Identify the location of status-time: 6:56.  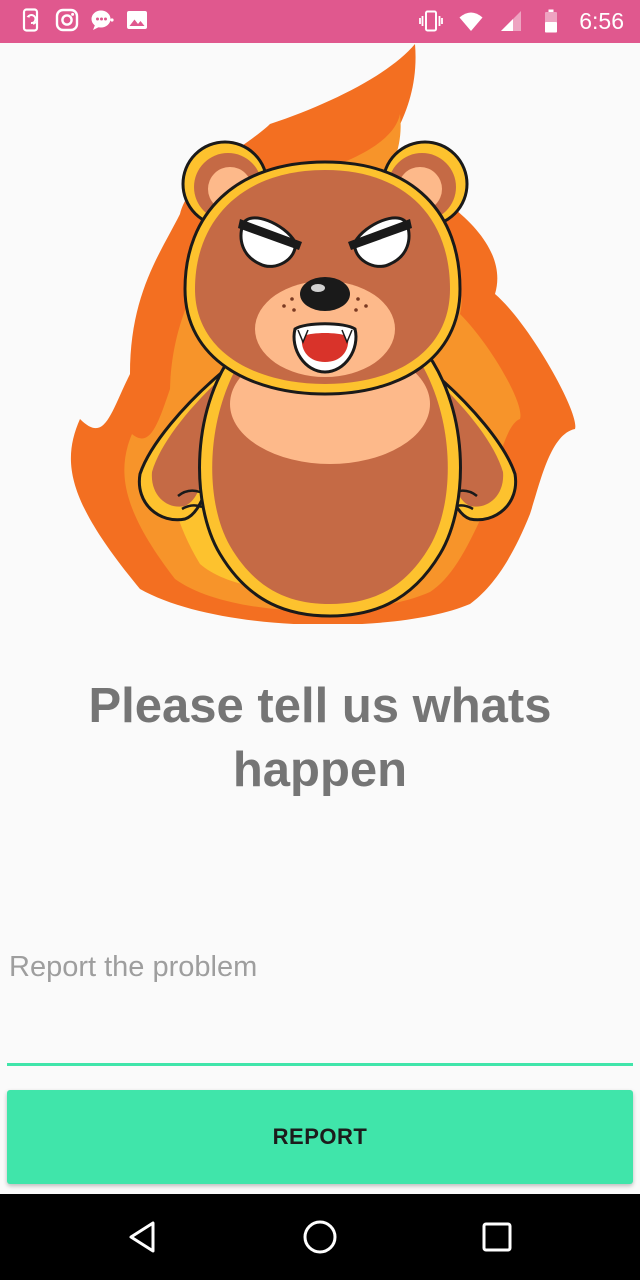
(601, 21).